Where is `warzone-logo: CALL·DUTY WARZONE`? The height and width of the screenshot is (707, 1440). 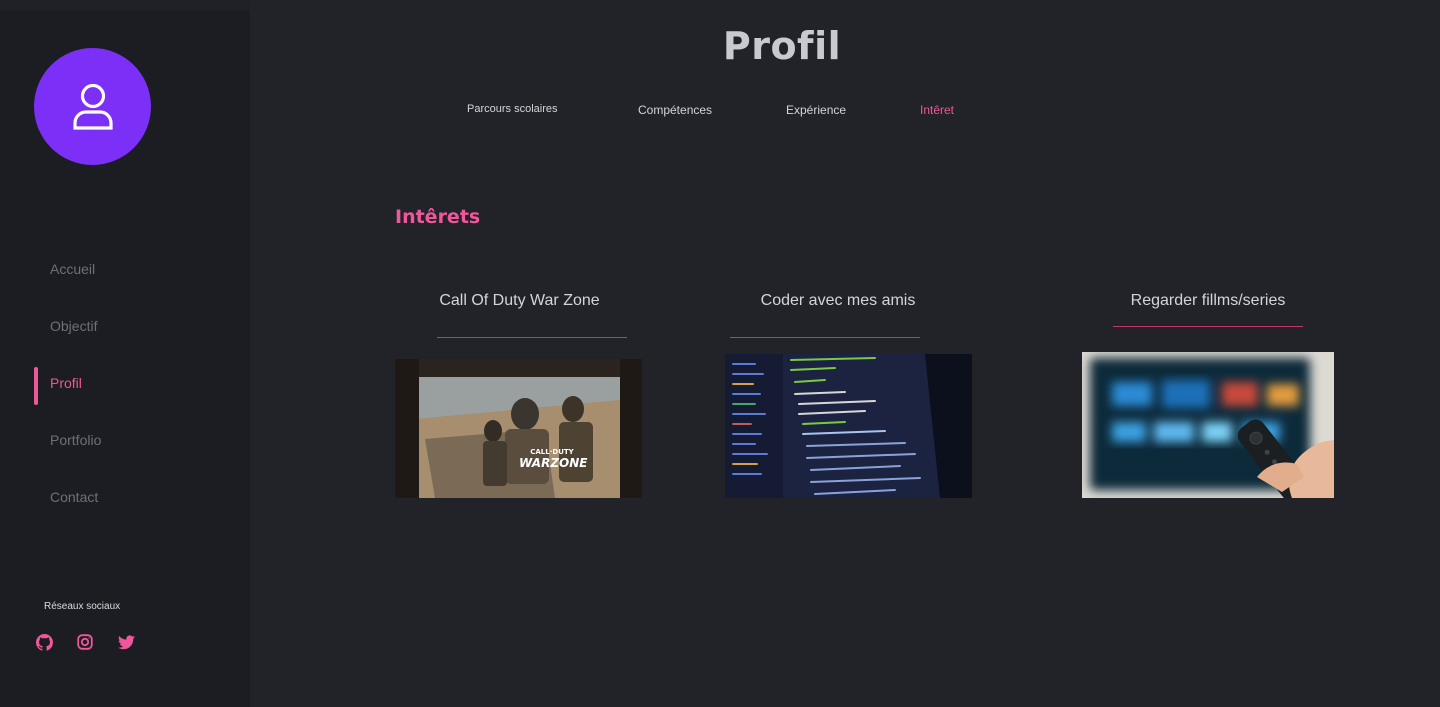 warzone-logo: CALL·DUTY WARZONE is located at coordinates (553, 459).